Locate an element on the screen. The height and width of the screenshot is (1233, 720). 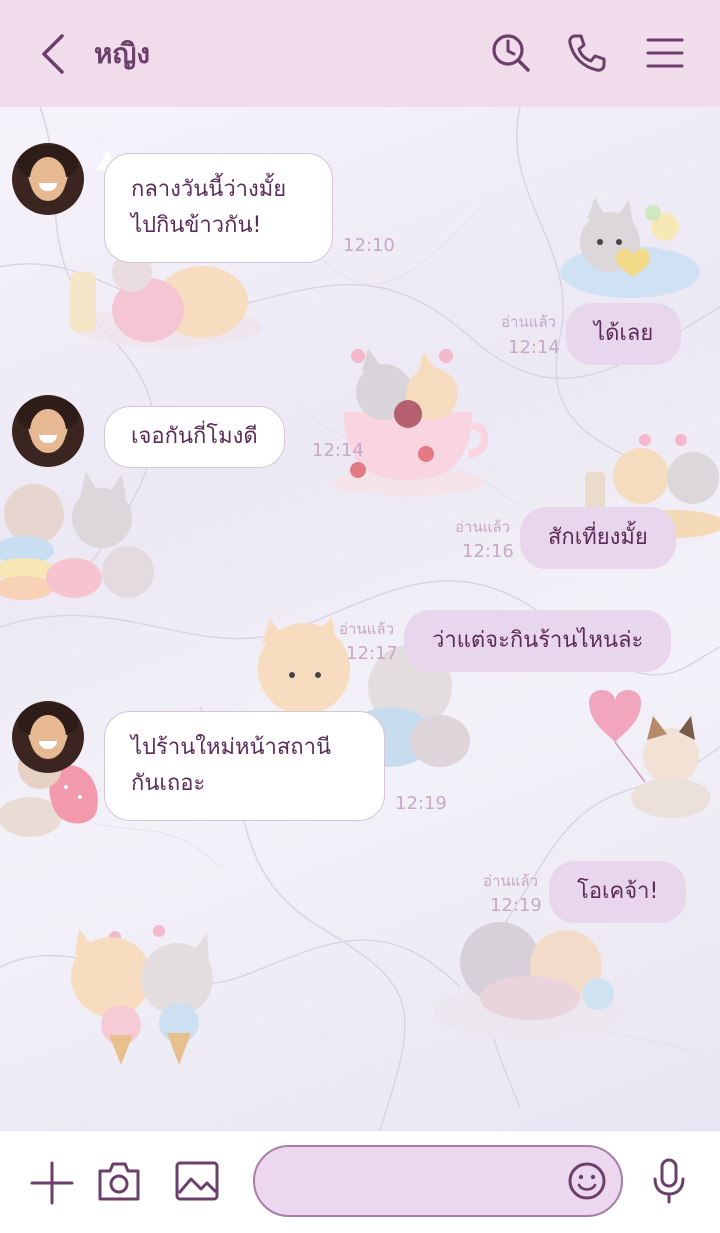
incoming-message-6: ไปร้านใหม่หน้าสถานี กันเถอะ is located at coordinates (244, 766).